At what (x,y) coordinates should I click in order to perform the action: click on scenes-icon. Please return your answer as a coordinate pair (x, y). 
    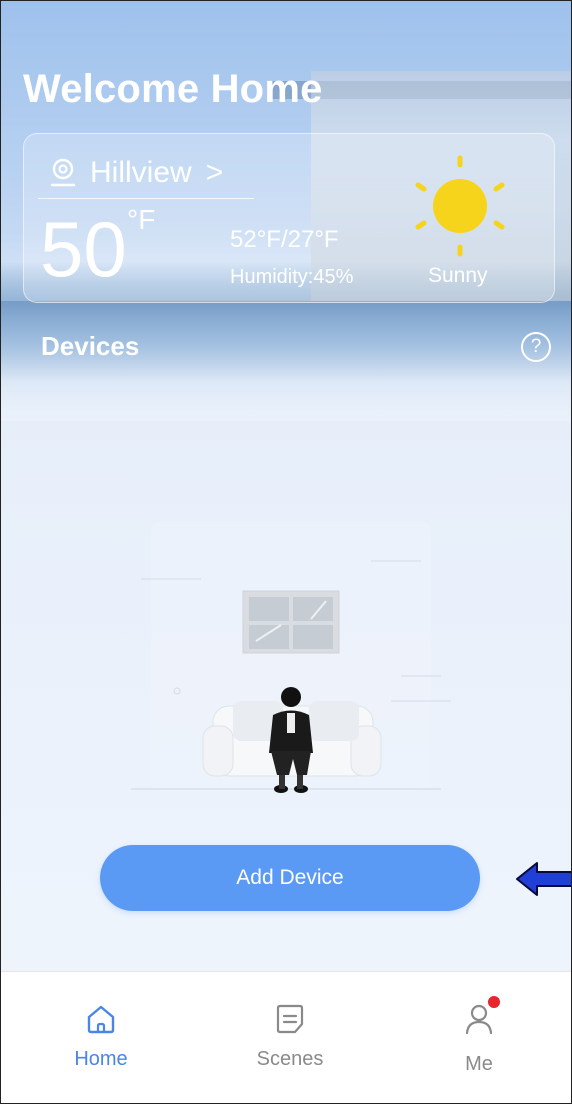
    Looking at the image, I should click on (290, 1019).